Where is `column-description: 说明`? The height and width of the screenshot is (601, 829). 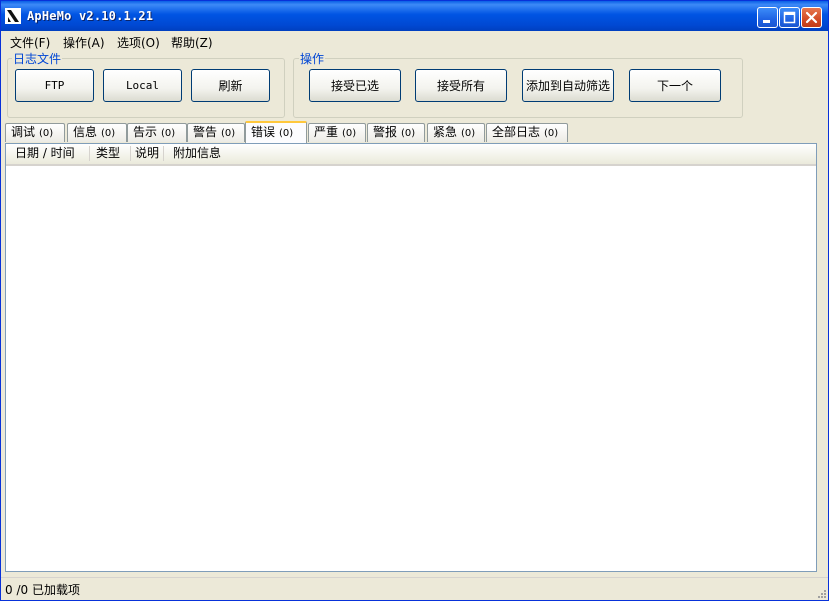 column-description: 说明 is located at coordinates (146, 153).